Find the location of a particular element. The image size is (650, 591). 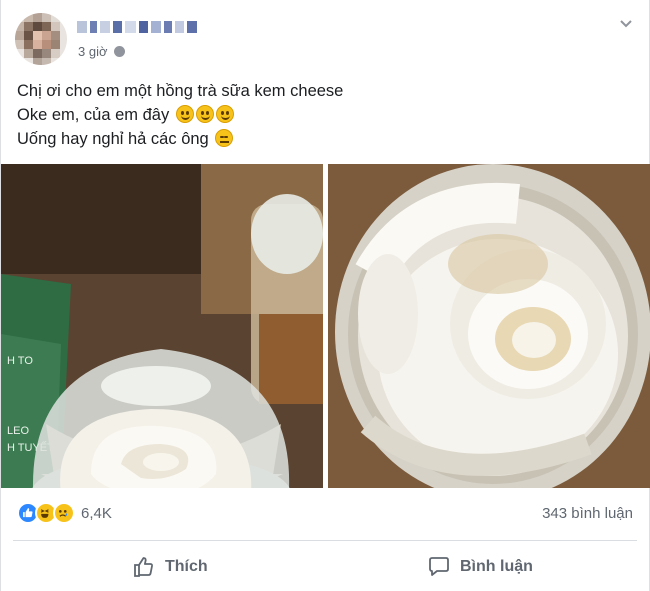

comment-bubble-icon is located at coordinates (439, 566).